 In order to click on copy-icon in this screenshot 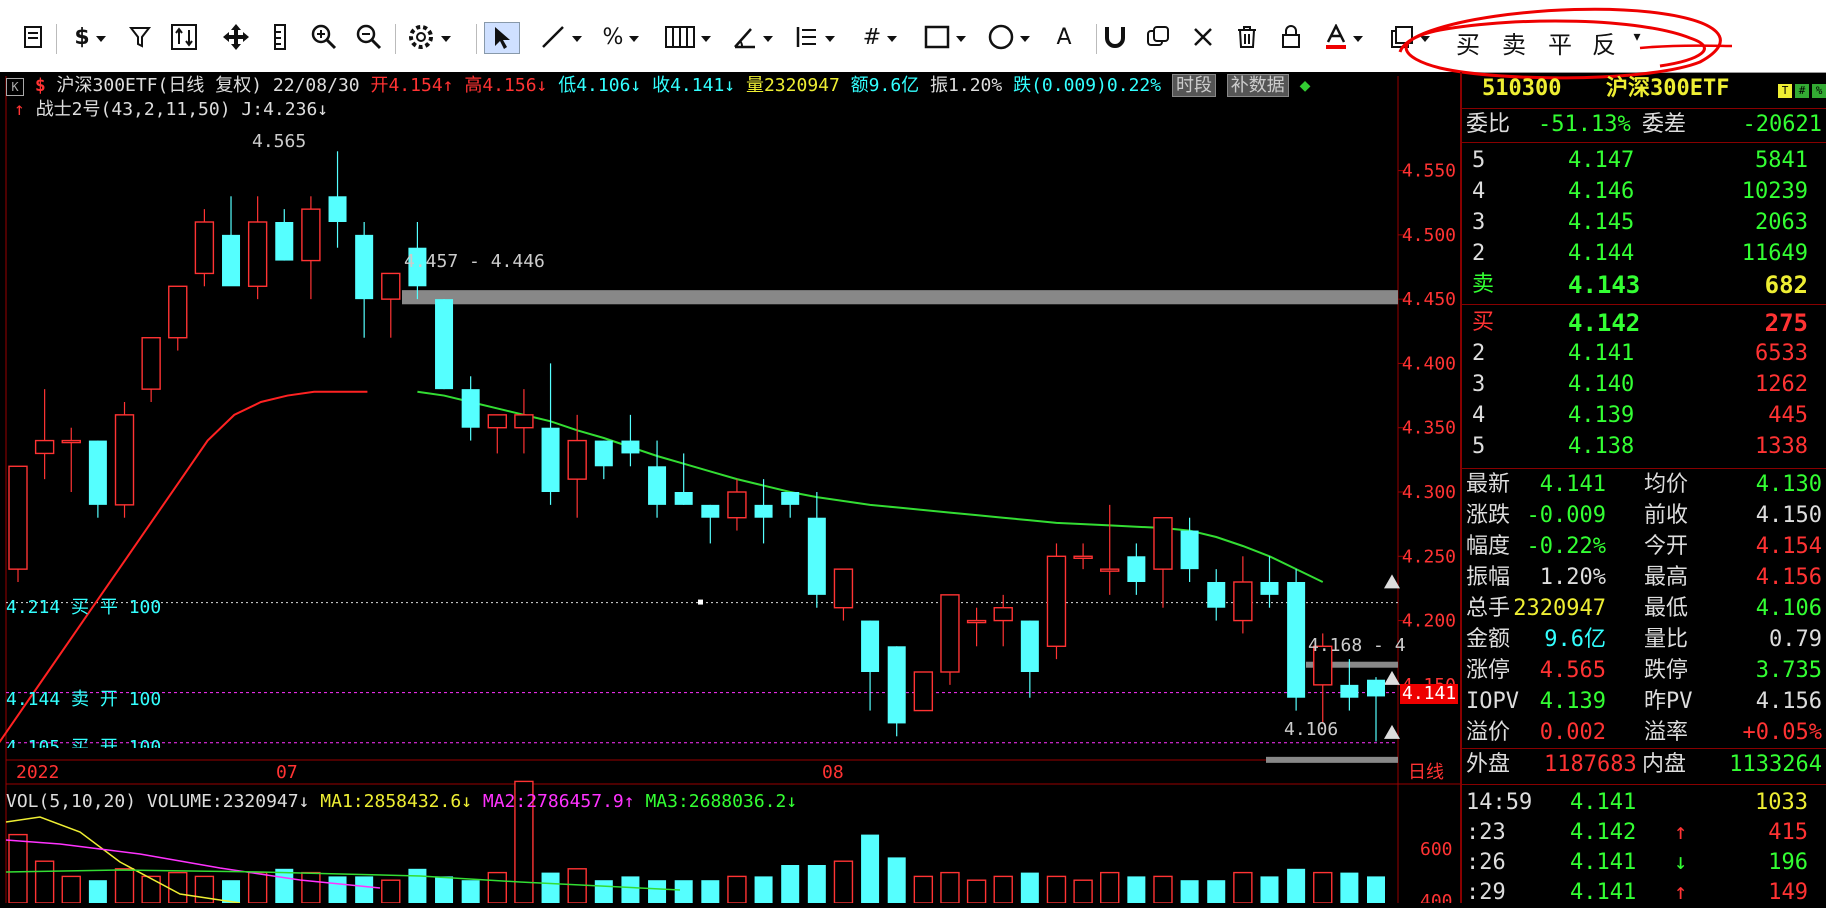, I will do `click(1158, 37)`.